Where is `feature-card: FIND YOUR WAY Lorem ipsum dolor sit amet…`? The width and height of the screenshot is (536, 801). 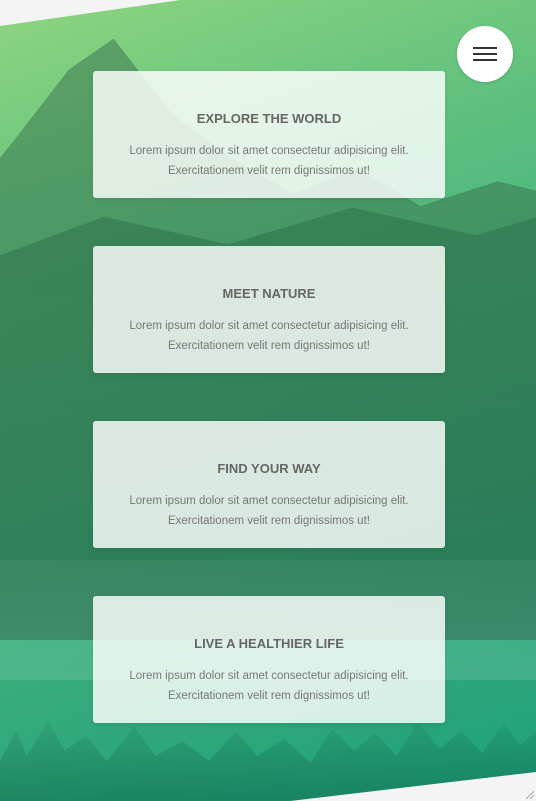
feature-card: FIND YOUR WAY Lorem ipsum dolor sit amet… is located at coordinates (269, 484).